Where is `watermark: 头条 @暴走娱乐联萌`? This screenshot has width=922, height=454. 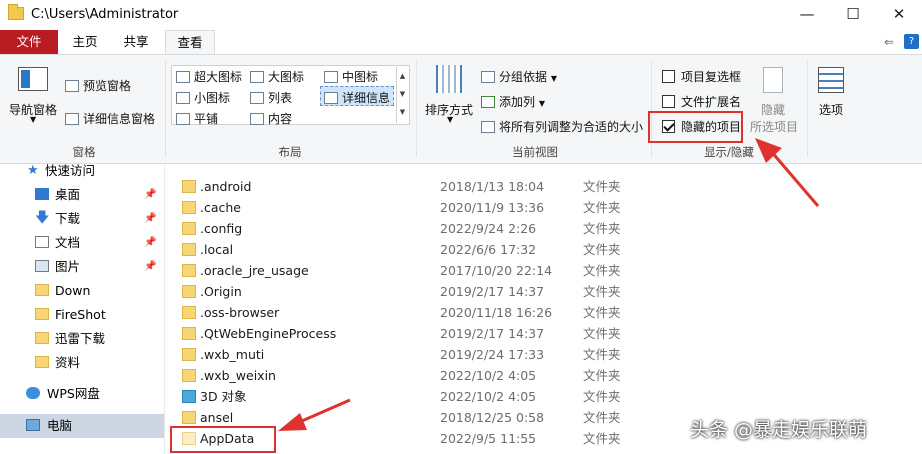
watermark: 头条 @暴走娱乐联萌 is located at coordinates (779, 430).